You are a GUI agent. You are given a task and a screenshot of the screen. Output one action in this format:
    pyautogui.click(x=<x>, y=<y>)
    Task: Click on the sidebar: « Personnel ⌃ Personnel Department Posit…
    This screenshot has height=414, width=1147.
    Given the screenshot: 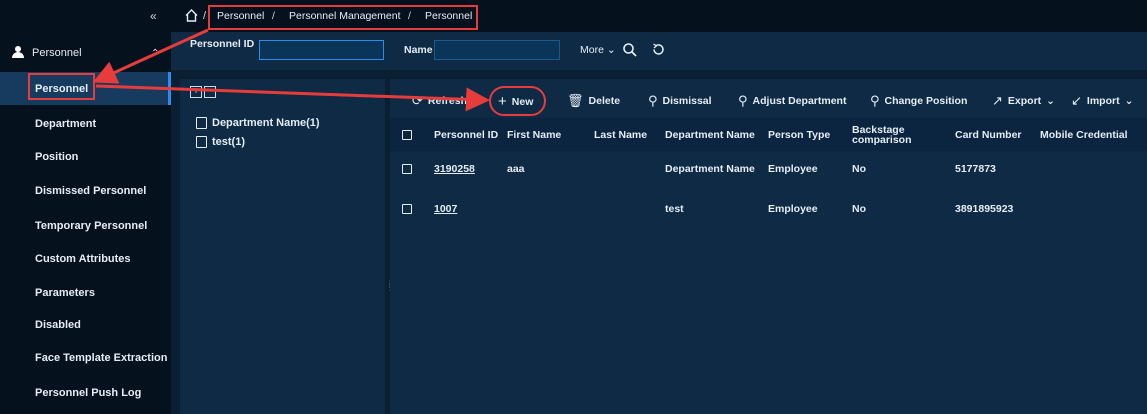 What is the action you would take?
    pyautogui.click(x=85, y=207)
    